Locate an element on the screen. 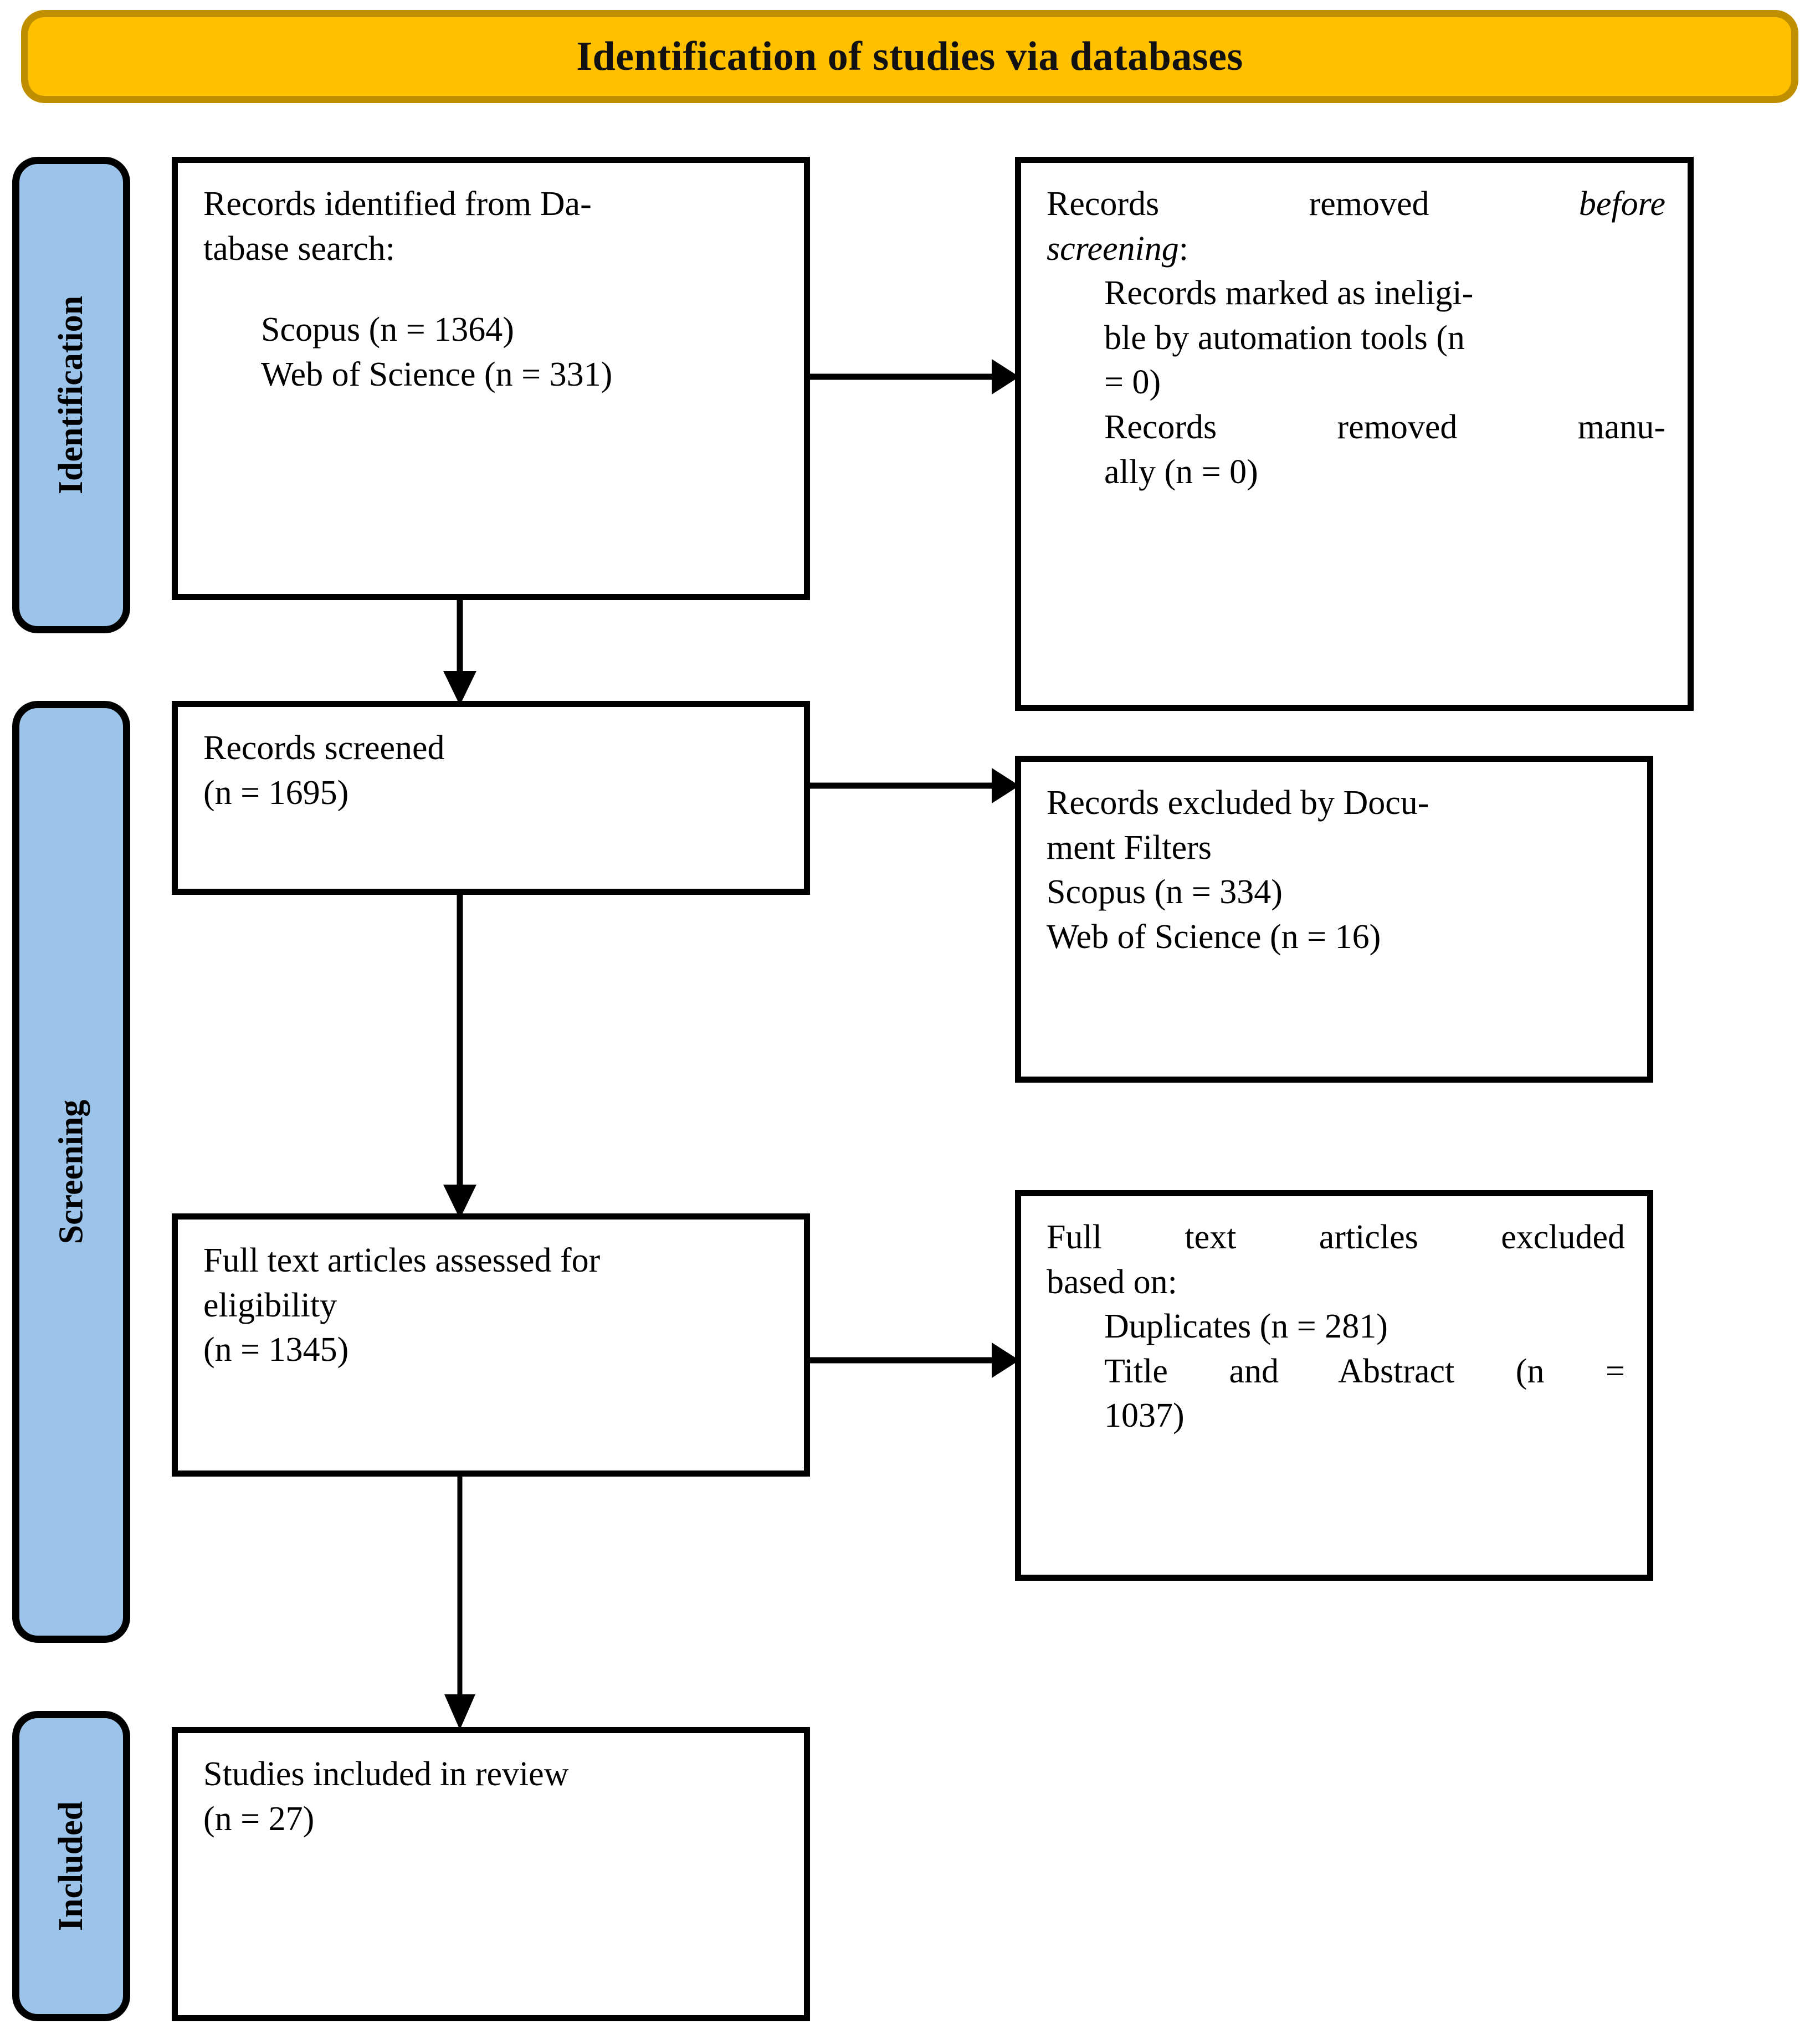 This screenshot has height=2029, width=1820. records-excluded-line1: Records excluded by Docu- is located at coordinates (1238, 803).